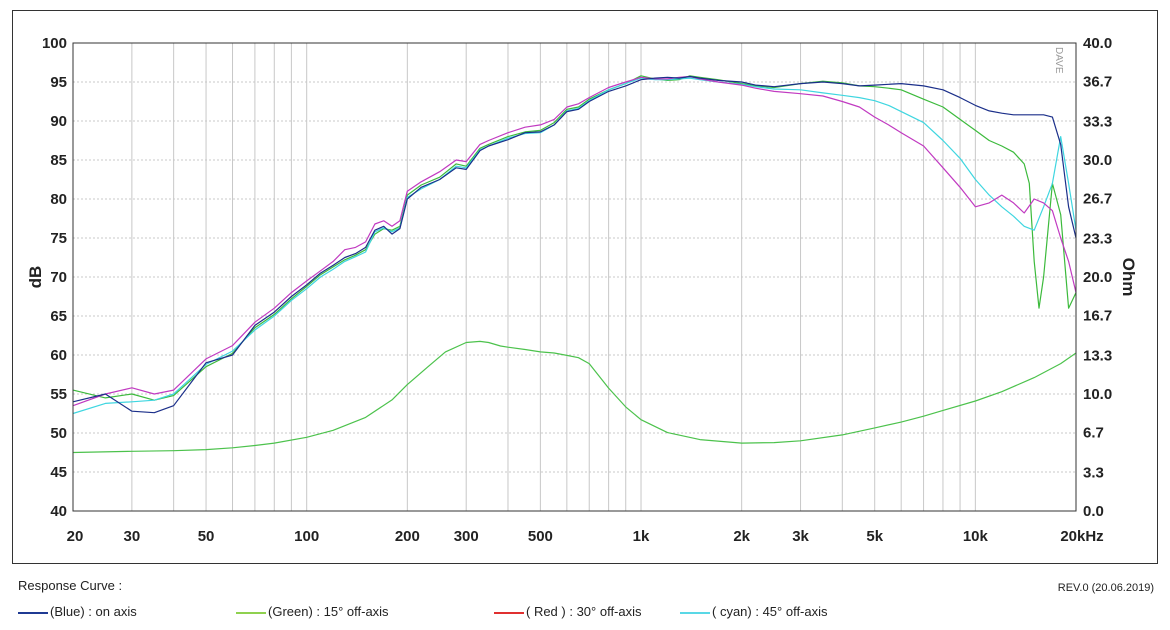 This screenshot has height=630, width=1170. I want to click on legend-item-green: (Green) : 15° off-axis, so click(312, 611).